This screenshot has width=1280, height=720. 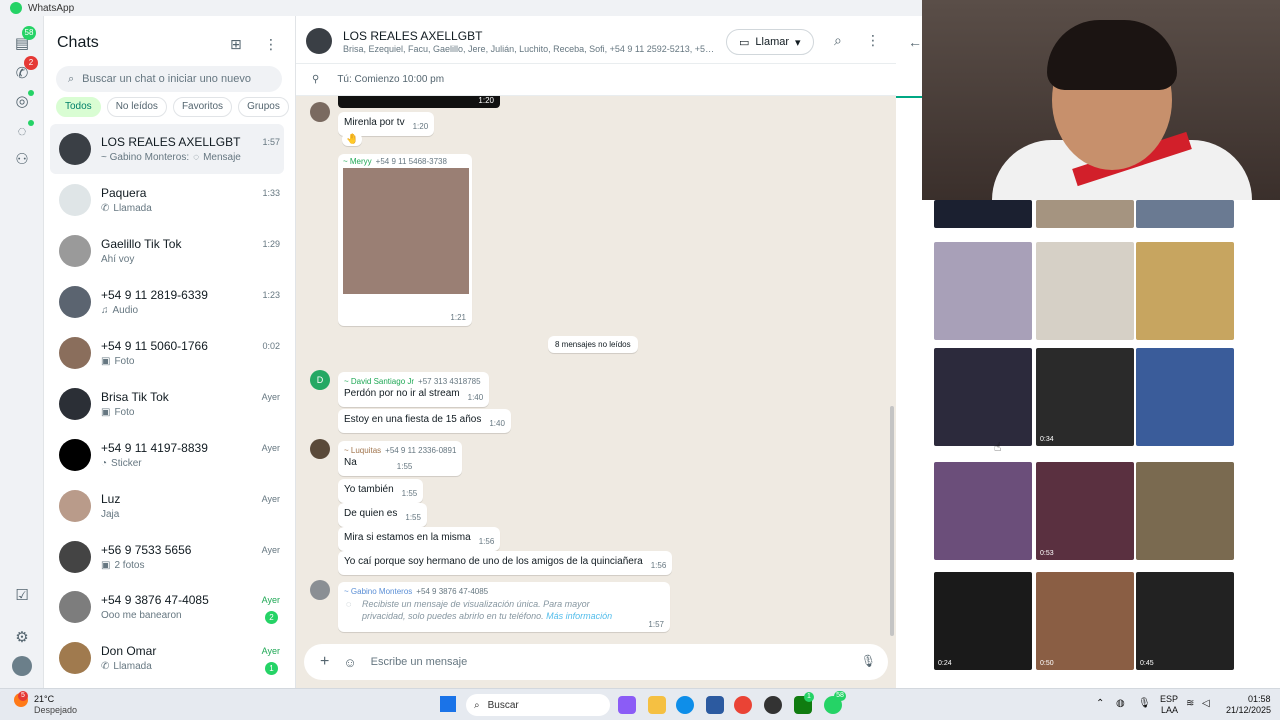 What do you see at coordinates (126, 208) in the screenshot?
I see `chat-preview: ✆ Llamada` at bounding box center [126, 208].